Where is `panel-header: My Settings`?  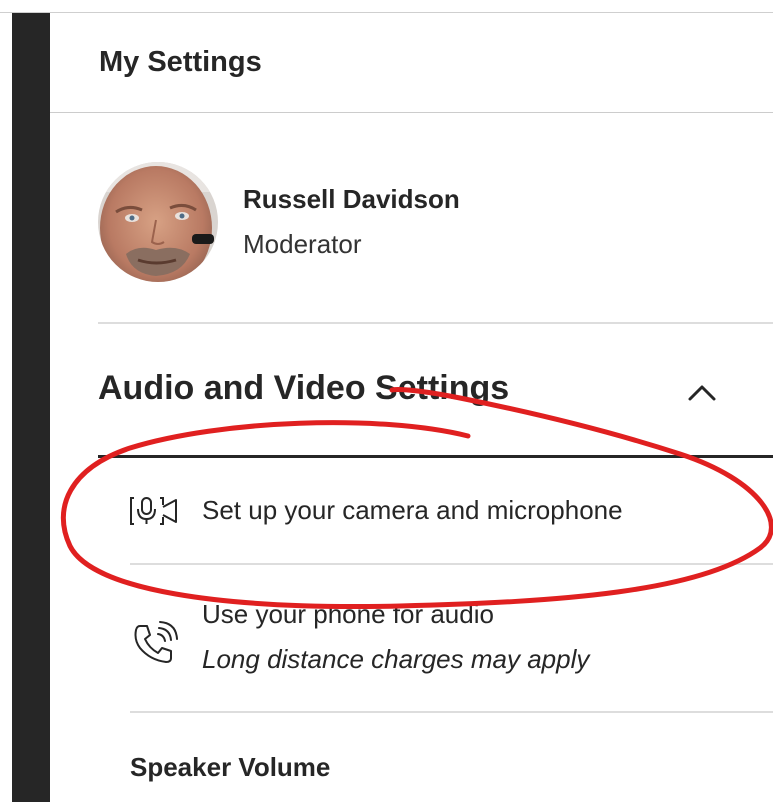
panel-header: My Settings is located at coordinates (411, 63).